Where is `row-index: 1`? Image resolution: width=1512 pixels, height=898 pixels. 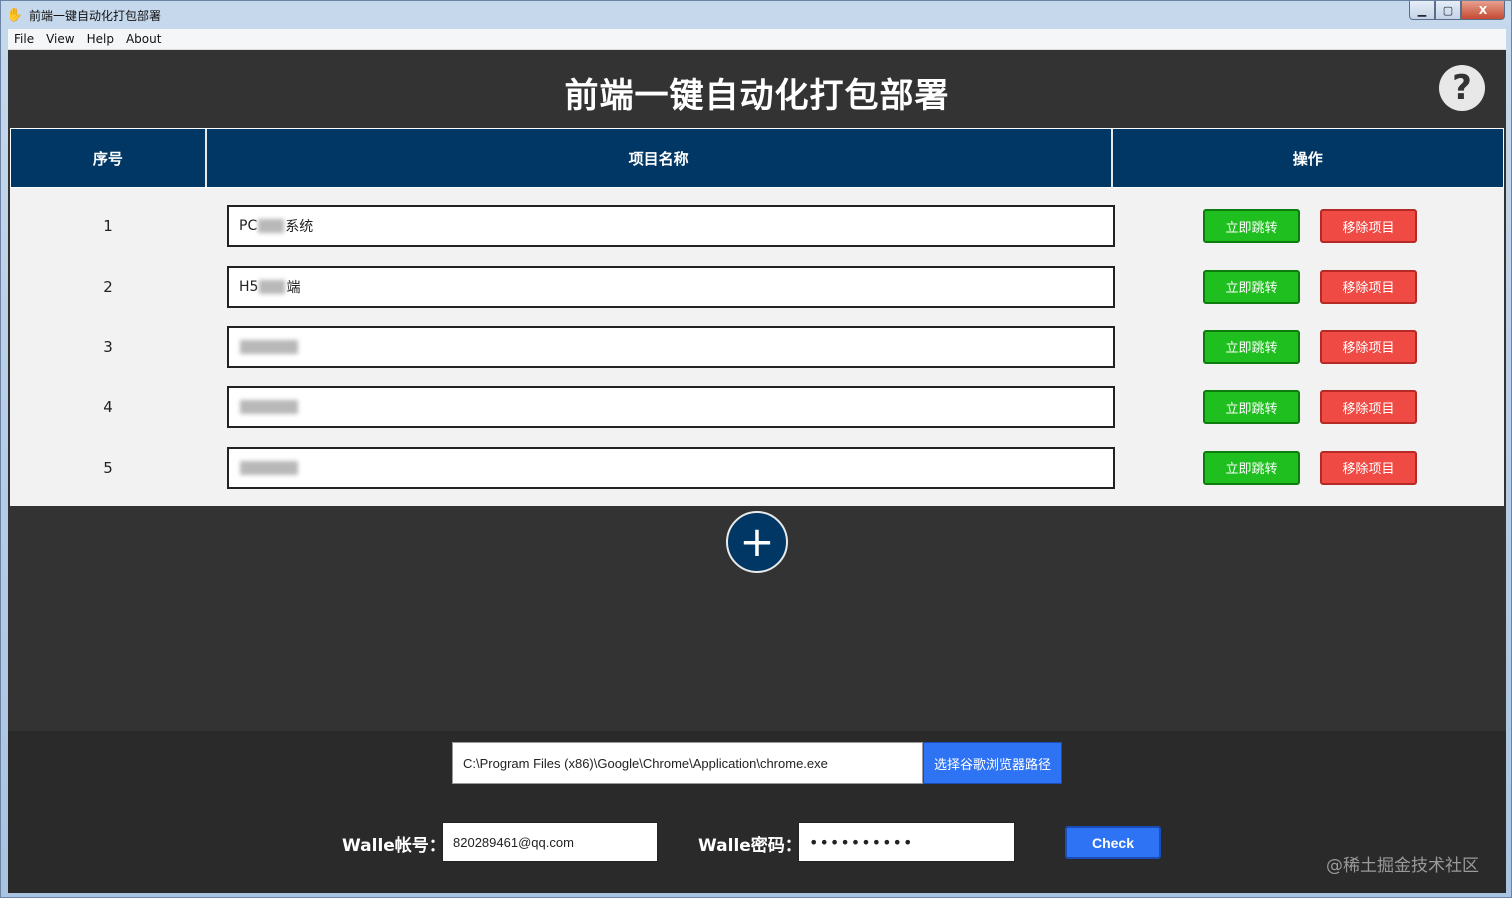 row-index: 1 is located at coordinates (108, 226).